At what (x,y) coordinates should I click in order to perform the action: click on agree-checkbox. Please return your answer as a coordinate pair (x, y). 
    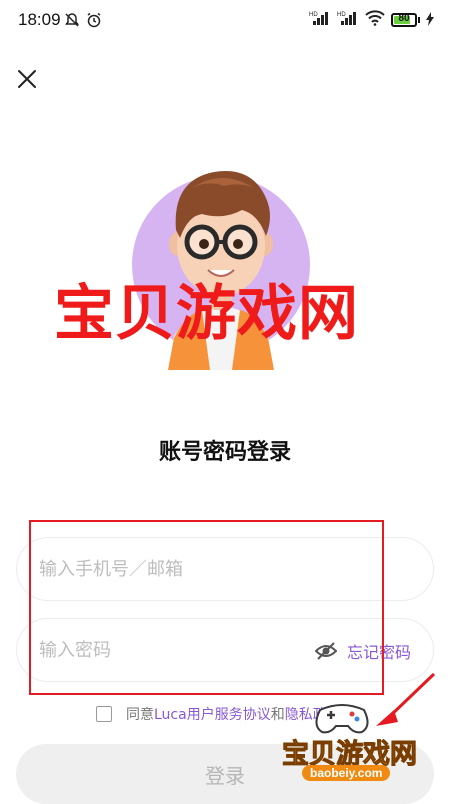
    Looking at the image, I should click on (104, 714).